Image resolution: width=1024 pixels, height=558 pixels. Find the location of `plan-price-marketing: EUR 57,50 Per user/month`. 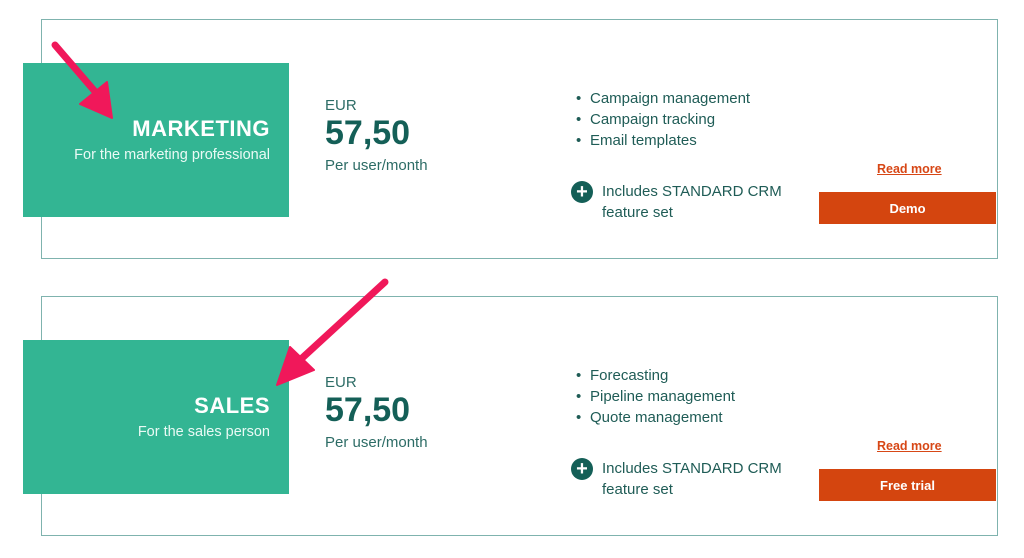

plan-price-marketing: EUR 57,50 Per user/month is located at coordinates (376, 135).